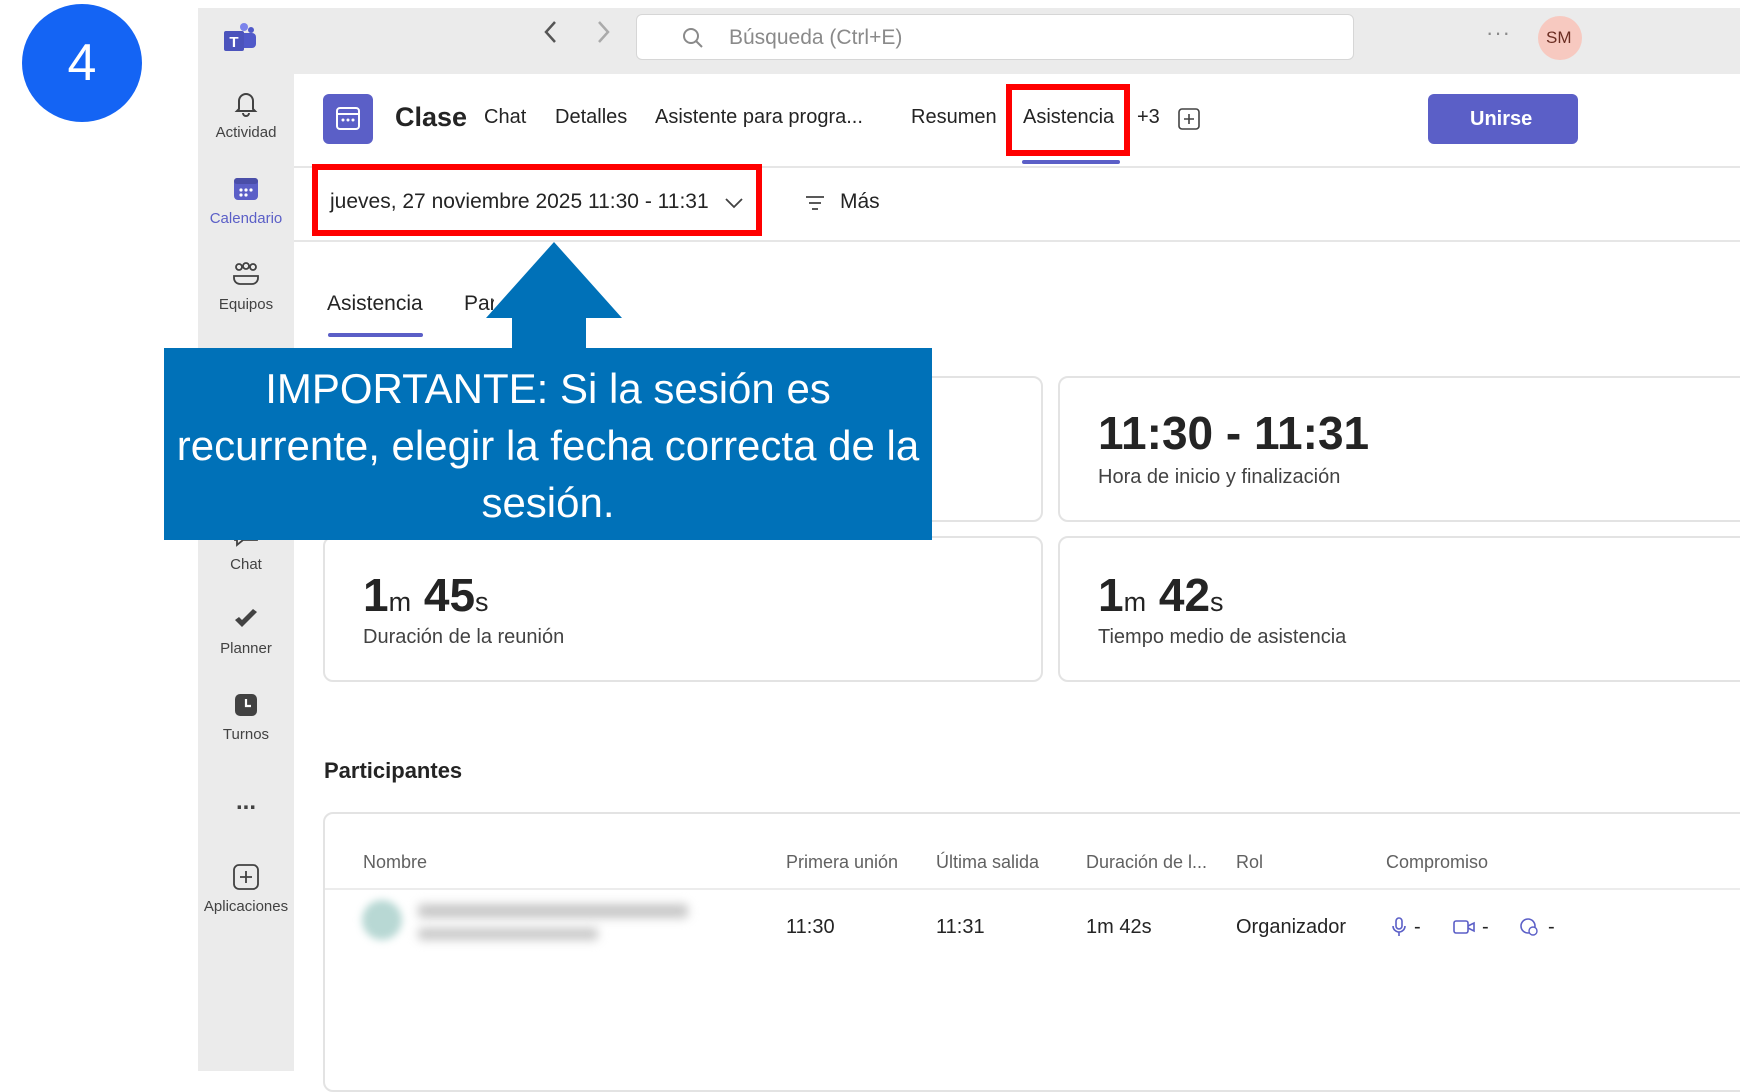 The height and width of the screenshot is (1092, 1740). I want to click on meeting-title: Clase, so click(431, 117).